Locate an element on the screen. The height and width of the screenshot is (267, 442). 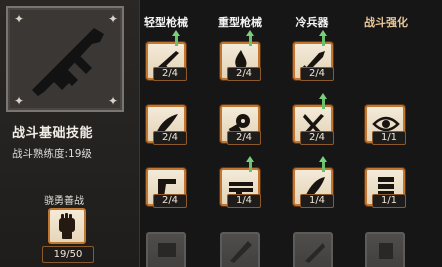
fist-icon is located at coordinates (67, 226).